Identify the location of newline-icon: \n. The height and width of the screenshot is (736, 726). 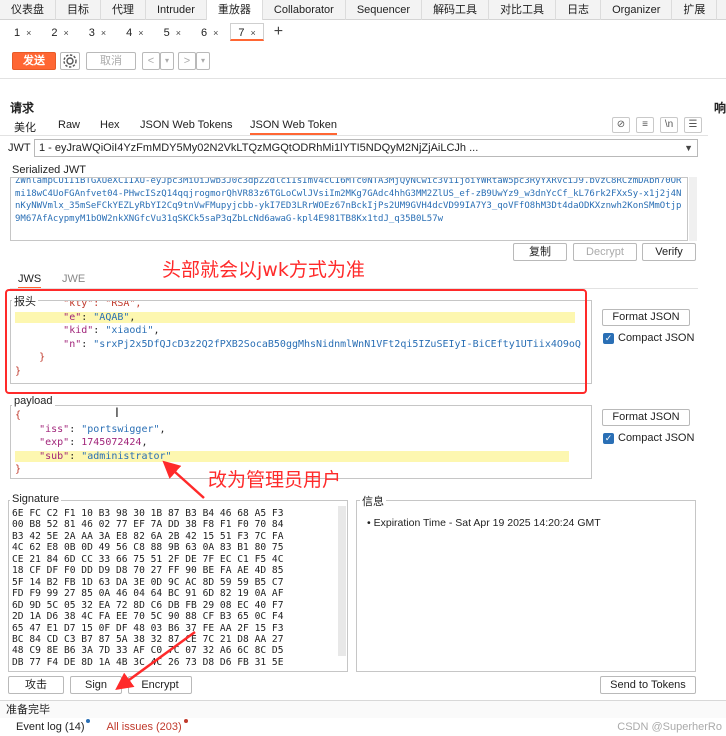
(669, 125).